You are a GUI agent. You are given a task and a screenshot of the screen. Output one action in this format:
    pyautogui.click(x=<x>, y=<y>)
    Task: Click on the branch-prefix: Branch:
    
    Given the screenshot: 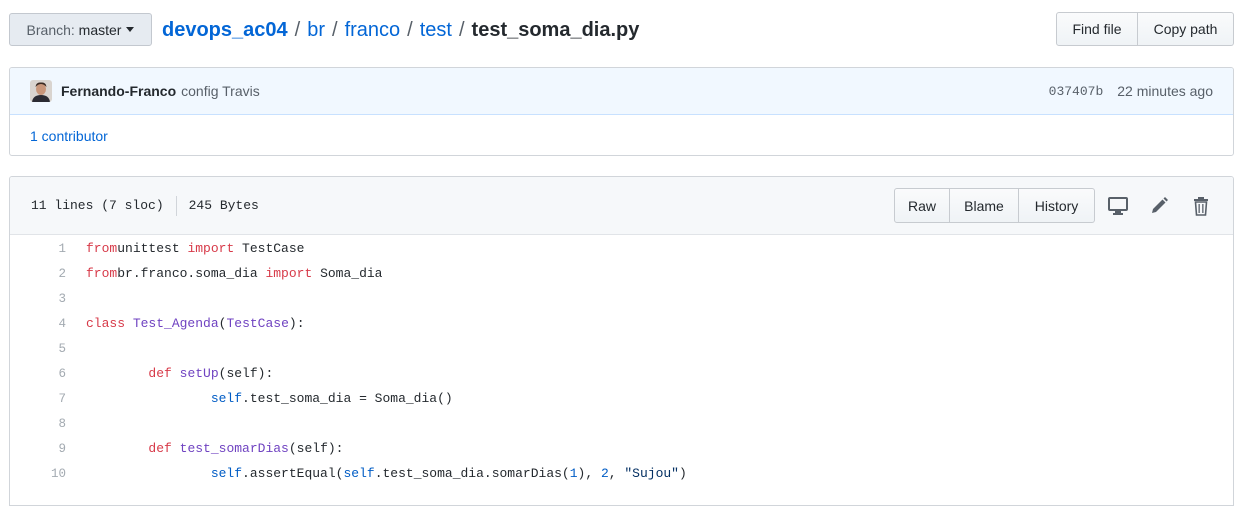 What is the action you would take?
    pyautogui.click(x=50, y=29)
    